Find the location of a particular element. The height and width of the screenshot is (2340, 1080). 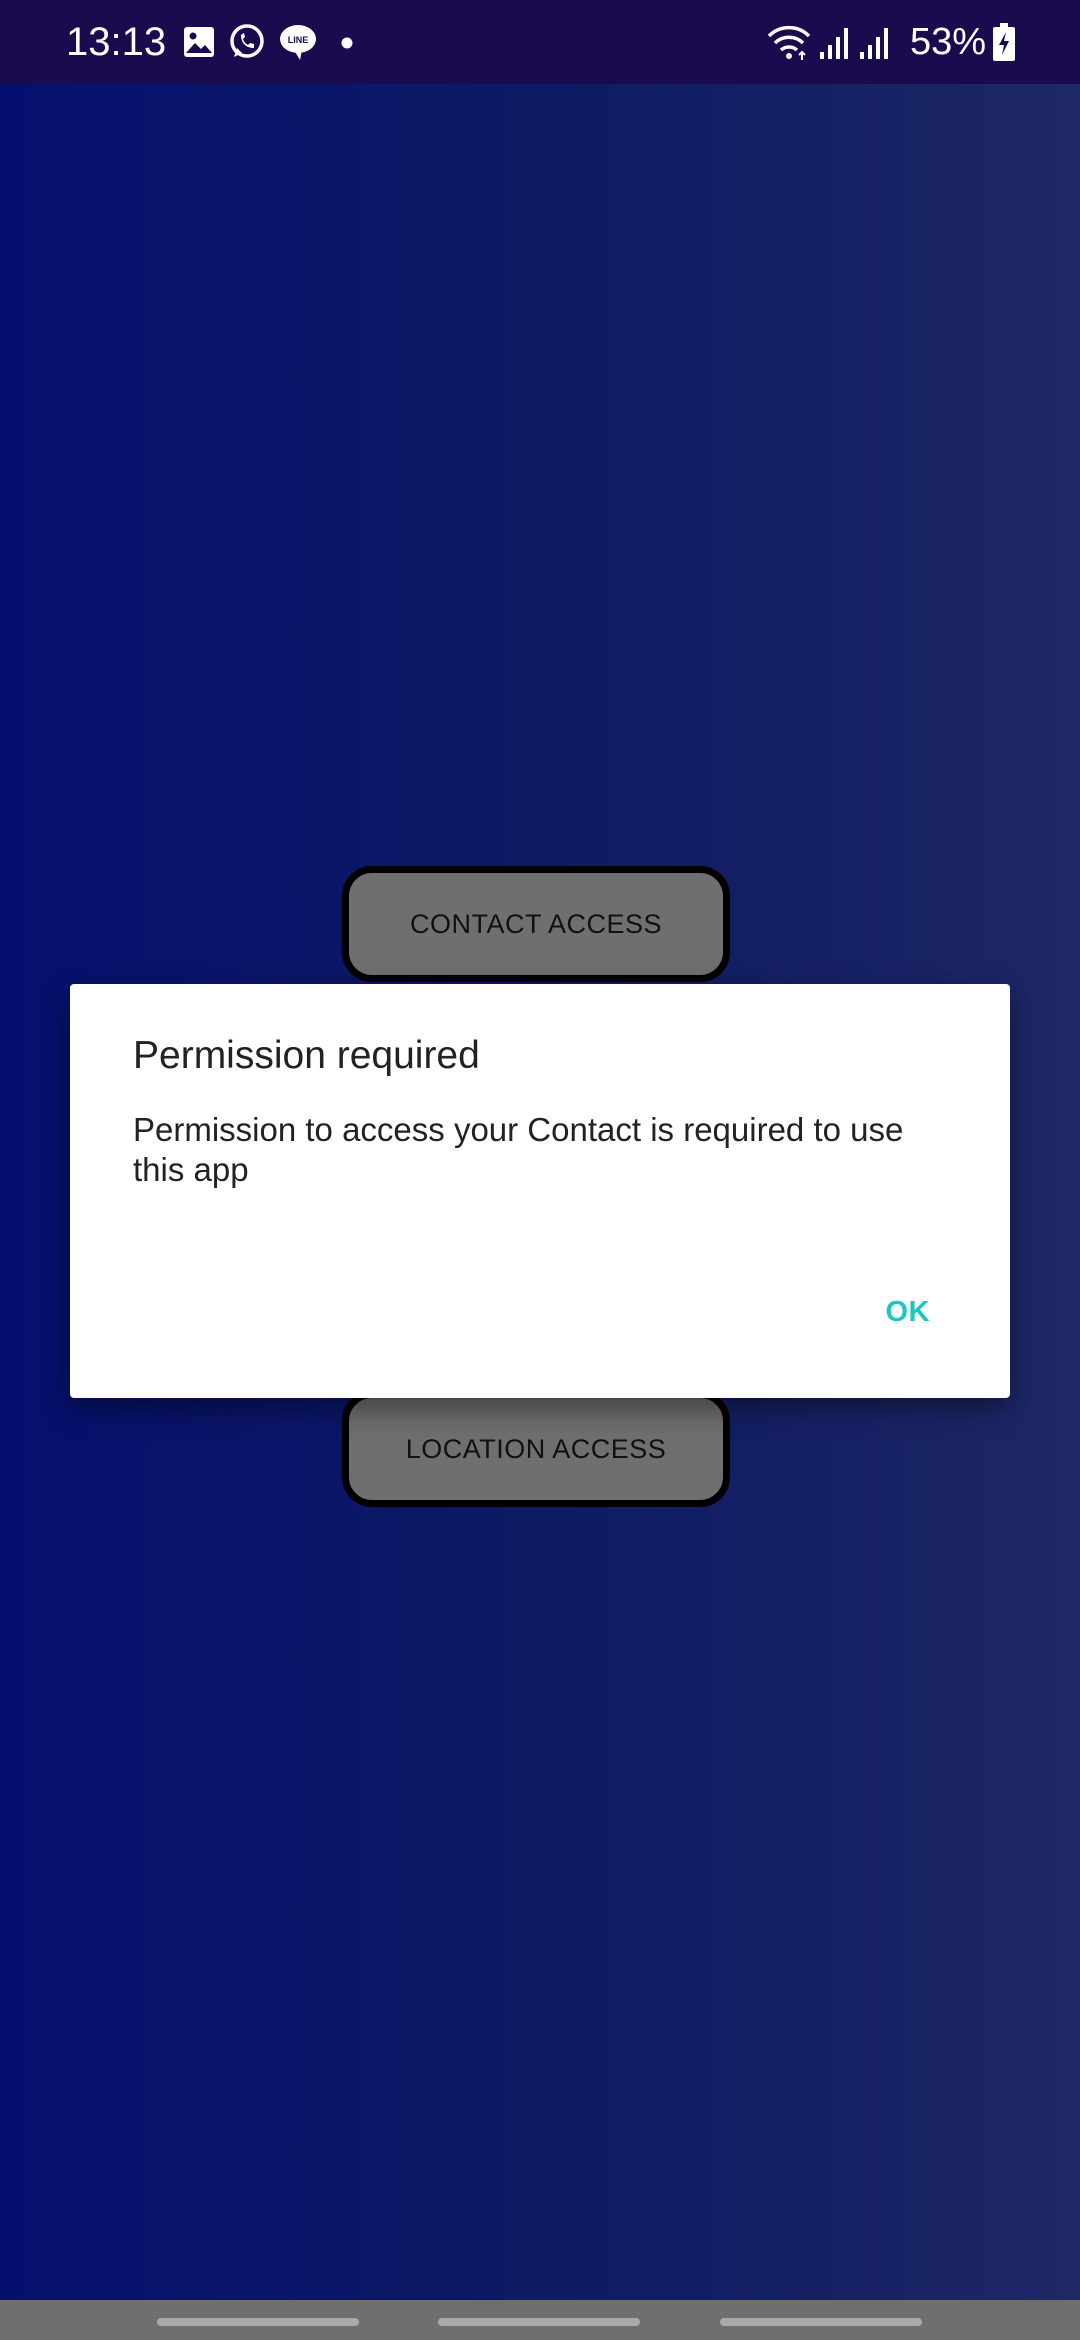

navigation-bar is located at coordinates (540, 2320).